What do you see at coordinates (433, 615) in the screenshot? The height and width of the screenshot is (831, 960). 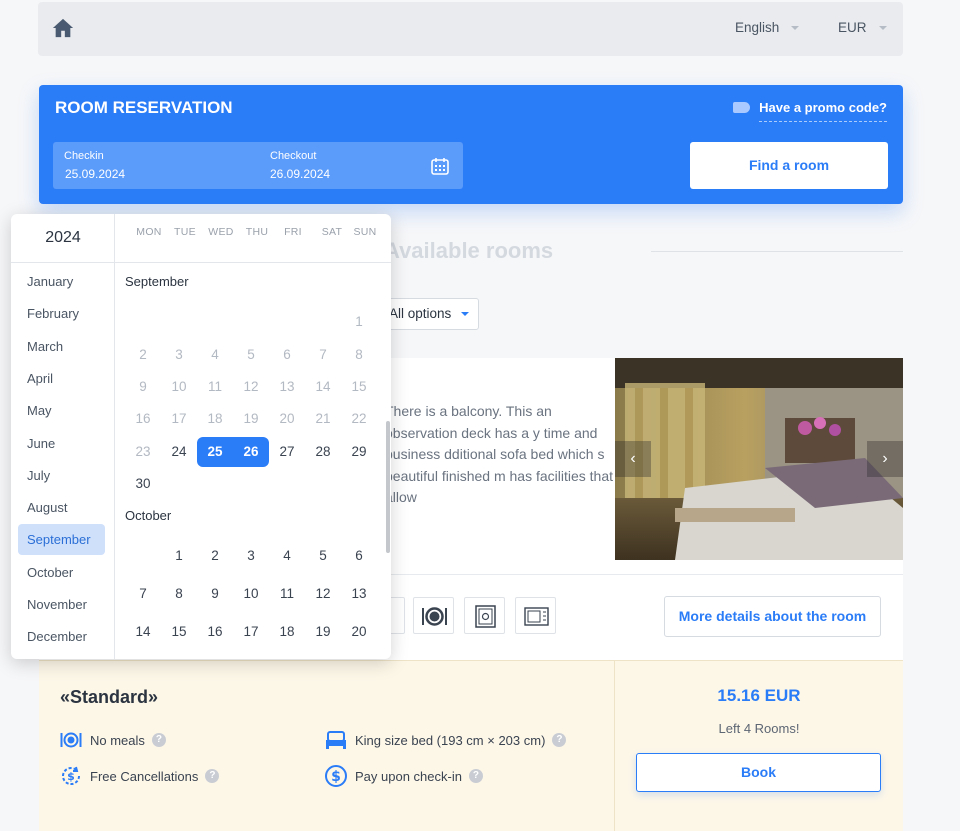 I see `amenity-meals-icon` at bounding box center [433, 615].